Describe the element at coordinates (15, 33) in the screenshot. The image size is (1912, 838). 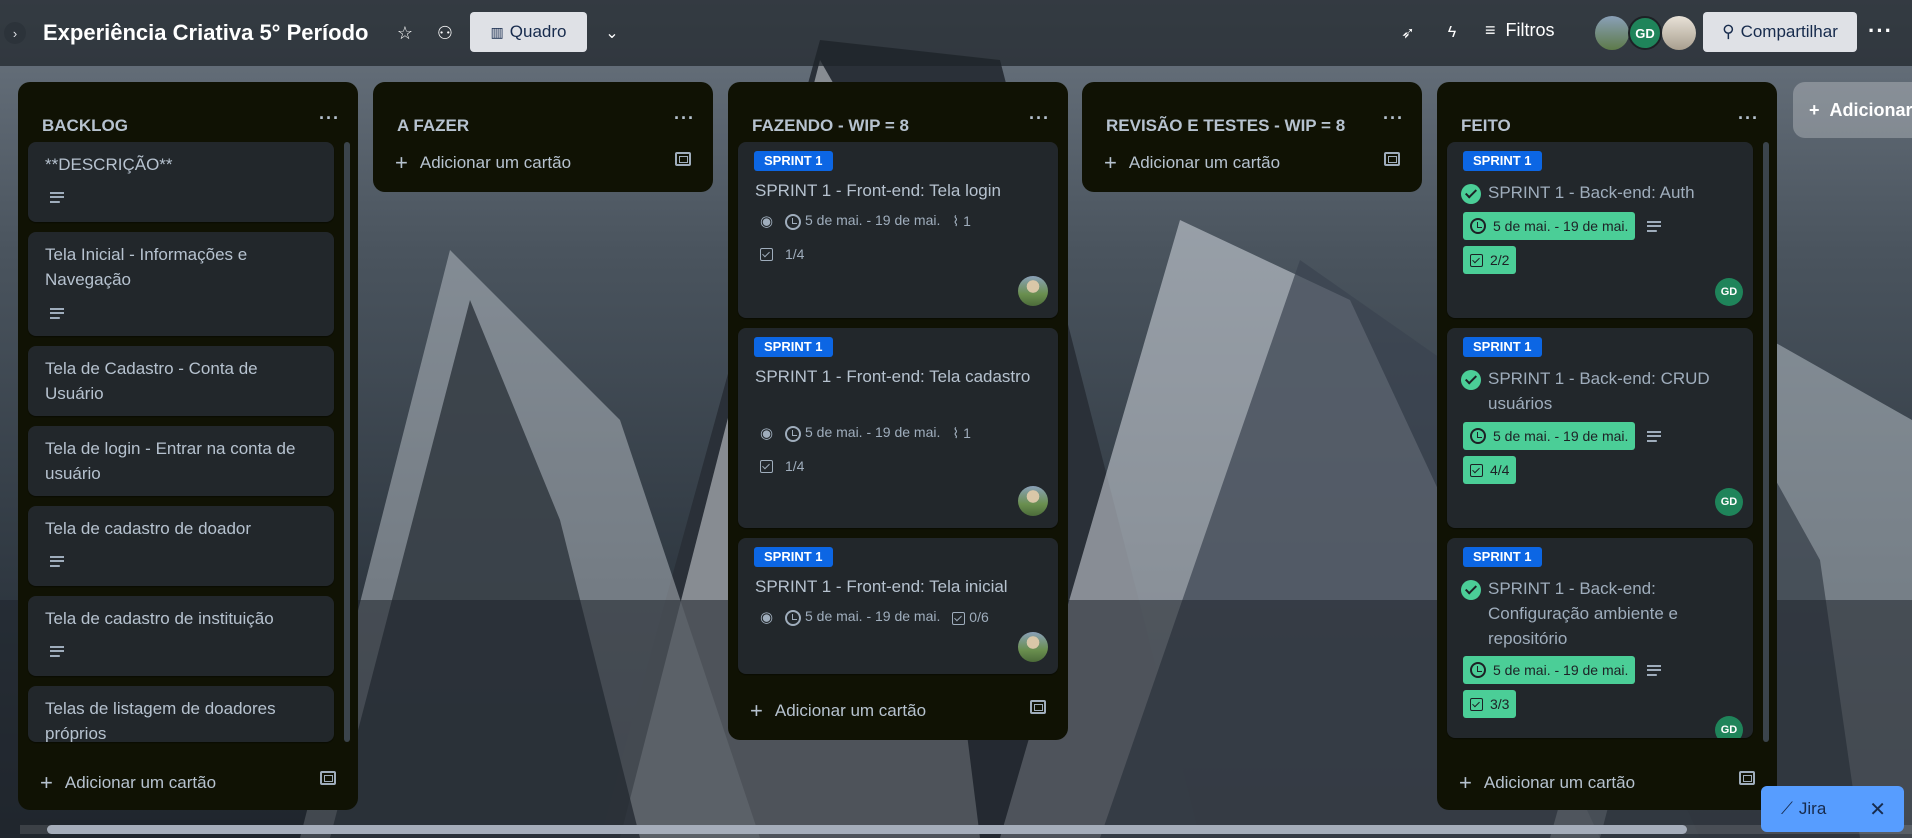
I see `chevron-right-icon: ›` at that location.